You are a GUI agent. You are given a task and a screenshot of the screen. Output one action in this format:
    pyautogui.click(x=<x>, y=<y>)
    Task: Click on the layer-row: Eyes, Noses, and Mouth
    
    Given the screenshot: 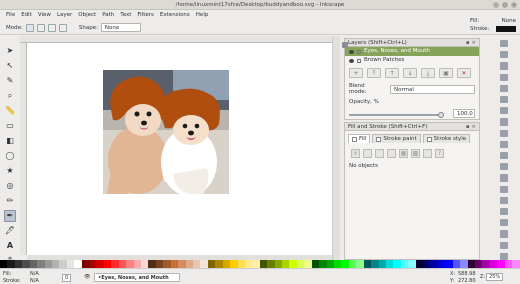 What is the action you would take?
    pyautogui.click(x=412, y=51)
    